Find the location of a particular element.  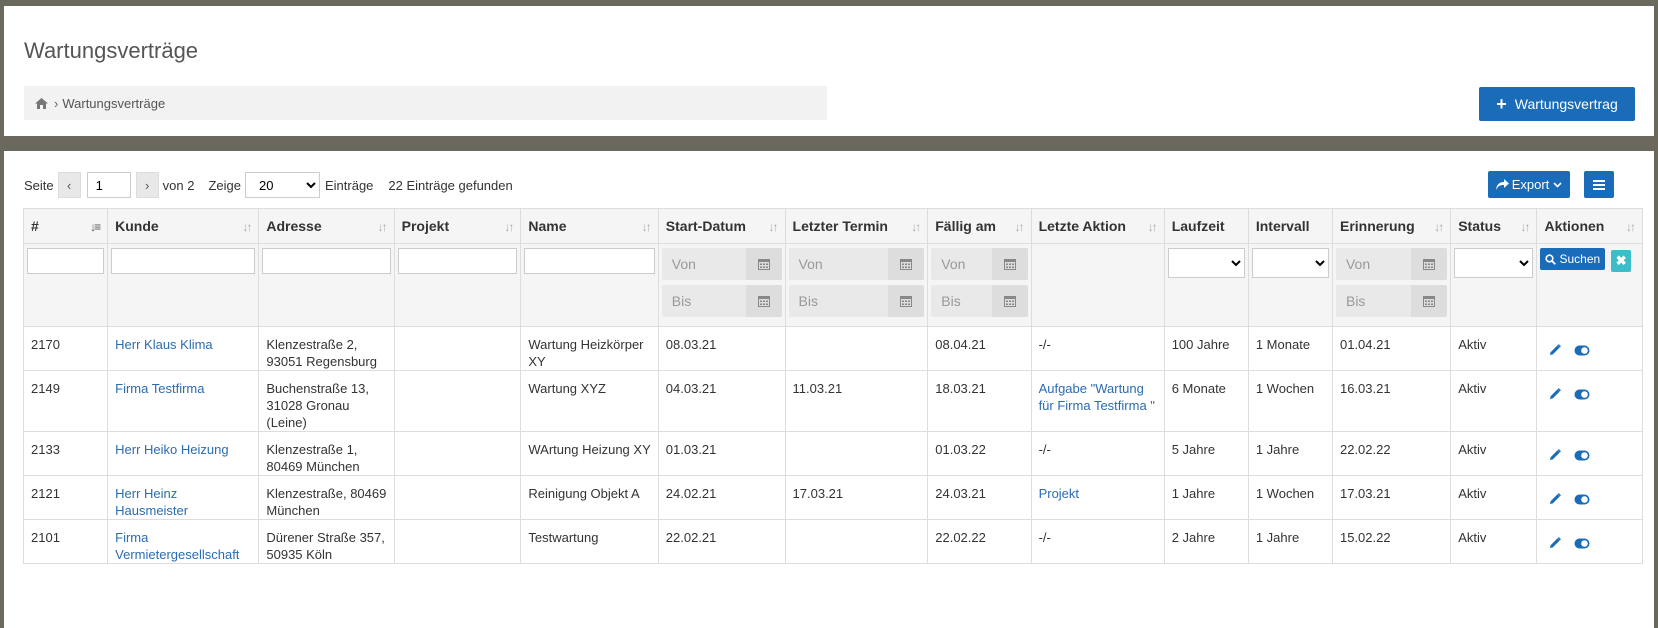

column-menu-button is located at coordinates (1599, 184).